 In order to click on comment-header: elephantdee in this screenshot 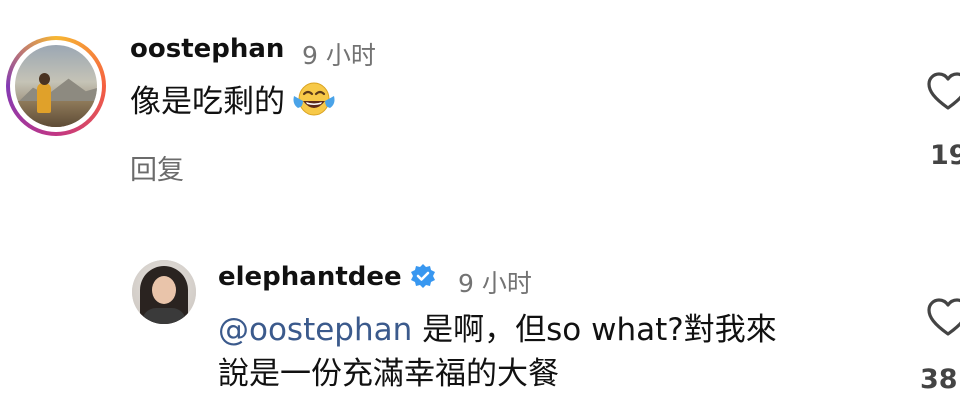, I will do `click(327, 277)`.